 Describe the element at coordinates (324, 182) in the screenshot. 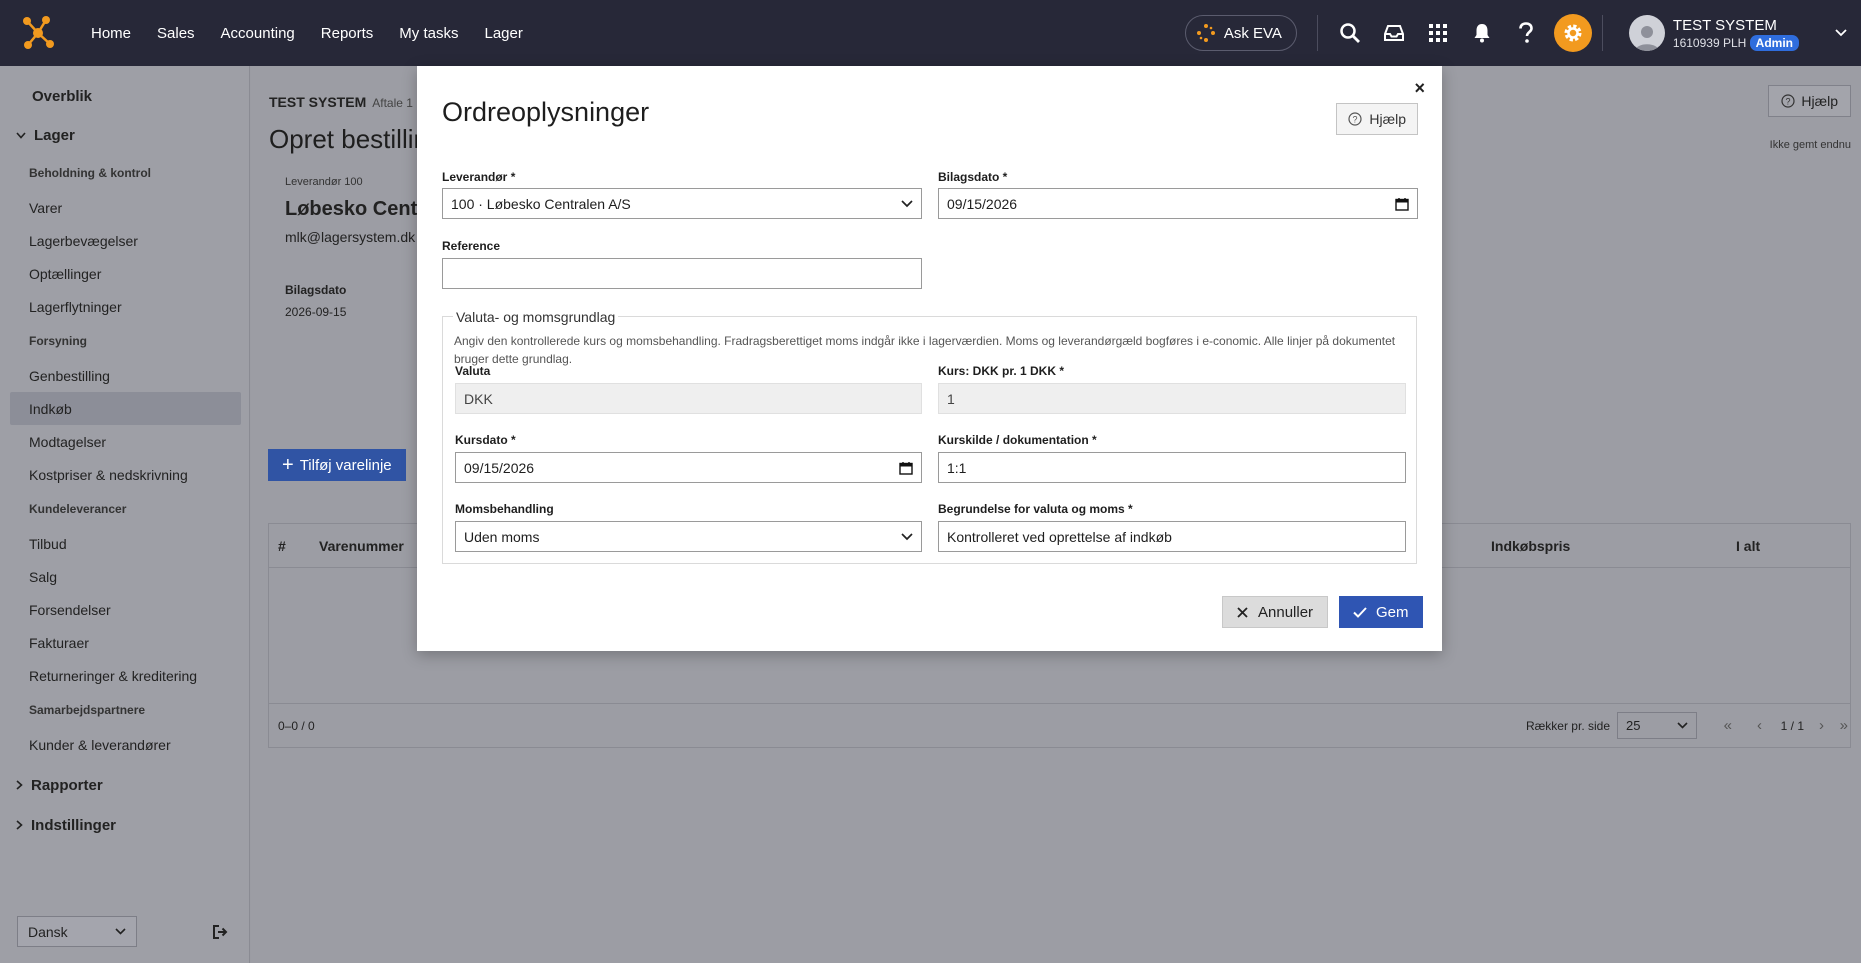

I see `supplier-label: Leverandør 100` at that location.